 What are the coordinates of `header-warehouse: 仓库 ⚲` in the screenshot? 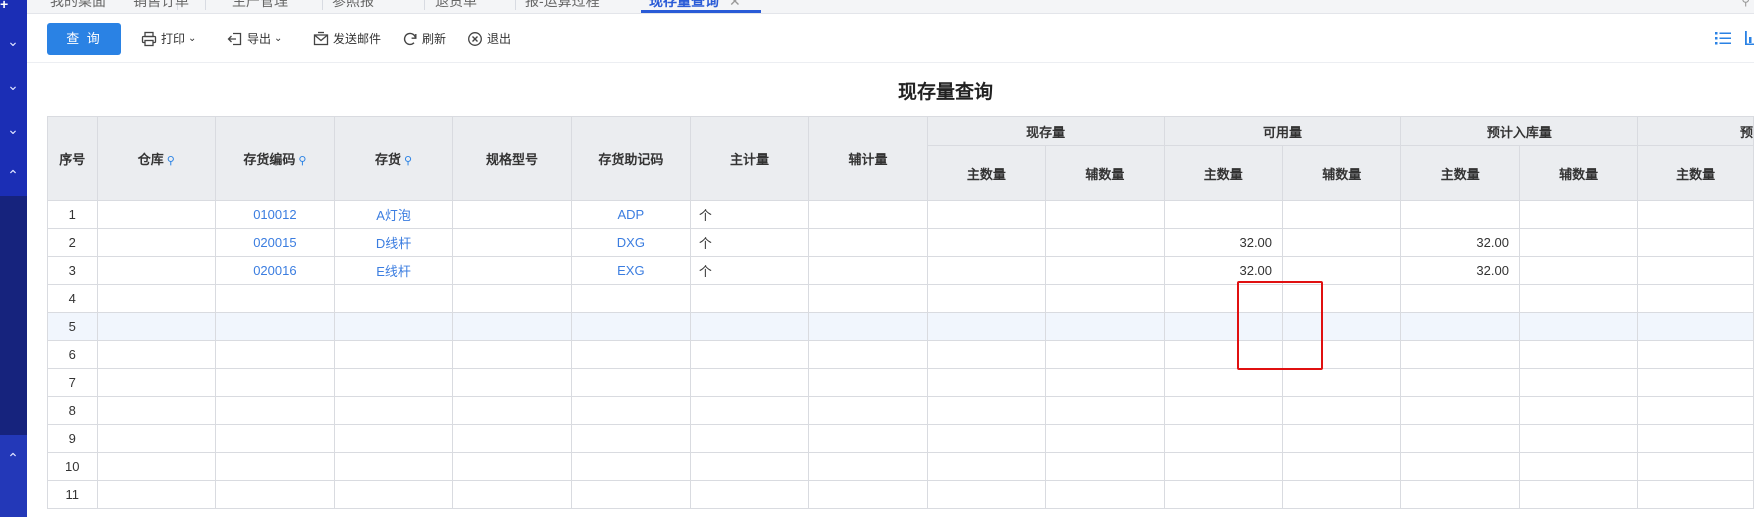 It's located at (156, 158).